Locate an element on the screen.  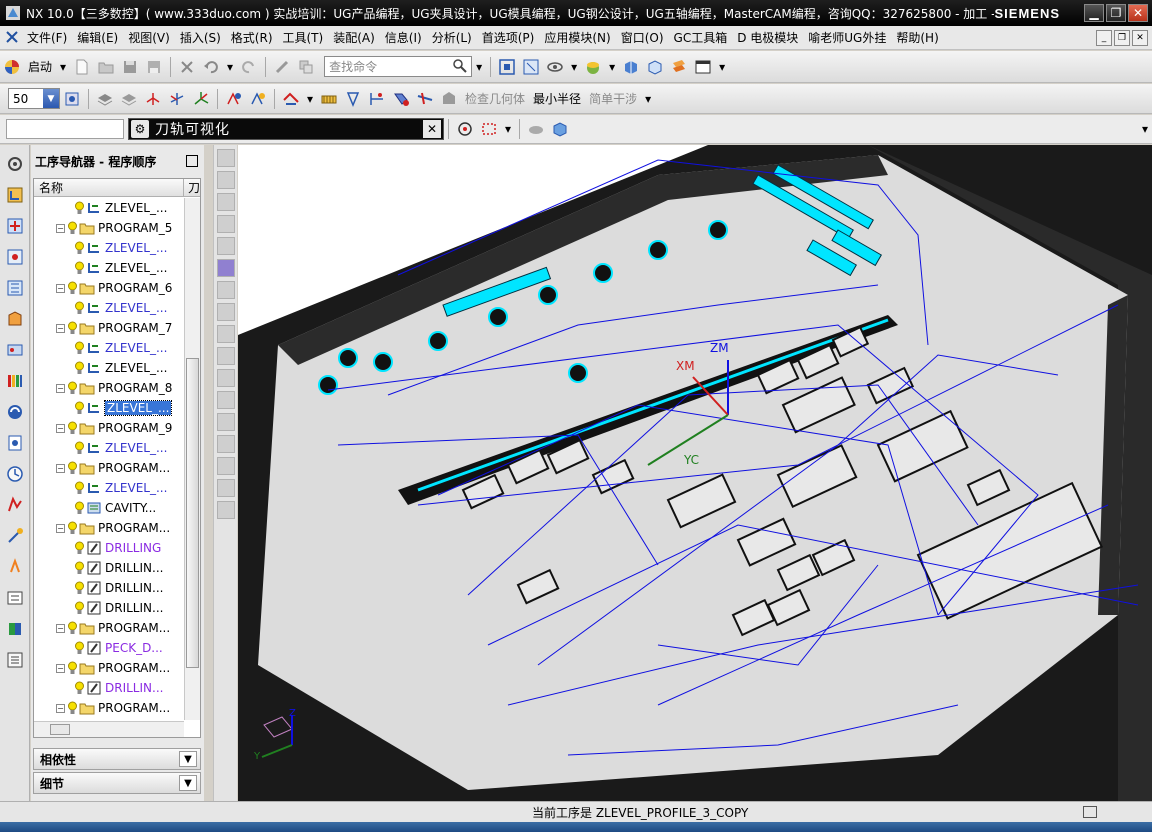
start-dropdown-icon: ▾ is located at coordinates (63, 67).